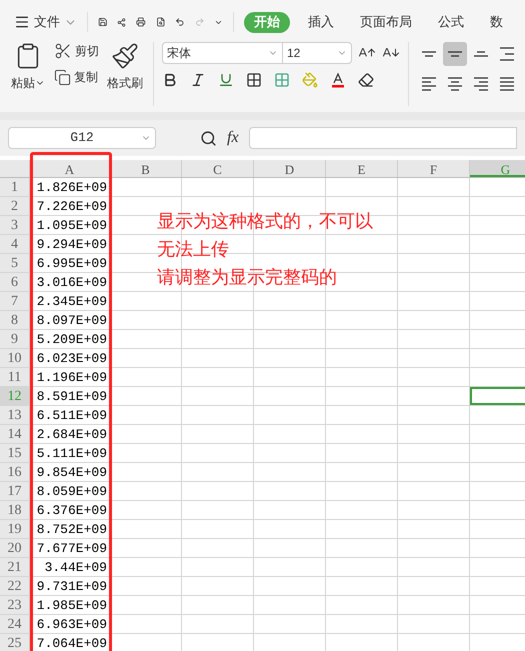 The image size is (525, 651). Describe the element at coordinates (382, 138) in the screenshot. I see `formula-field` at that location.